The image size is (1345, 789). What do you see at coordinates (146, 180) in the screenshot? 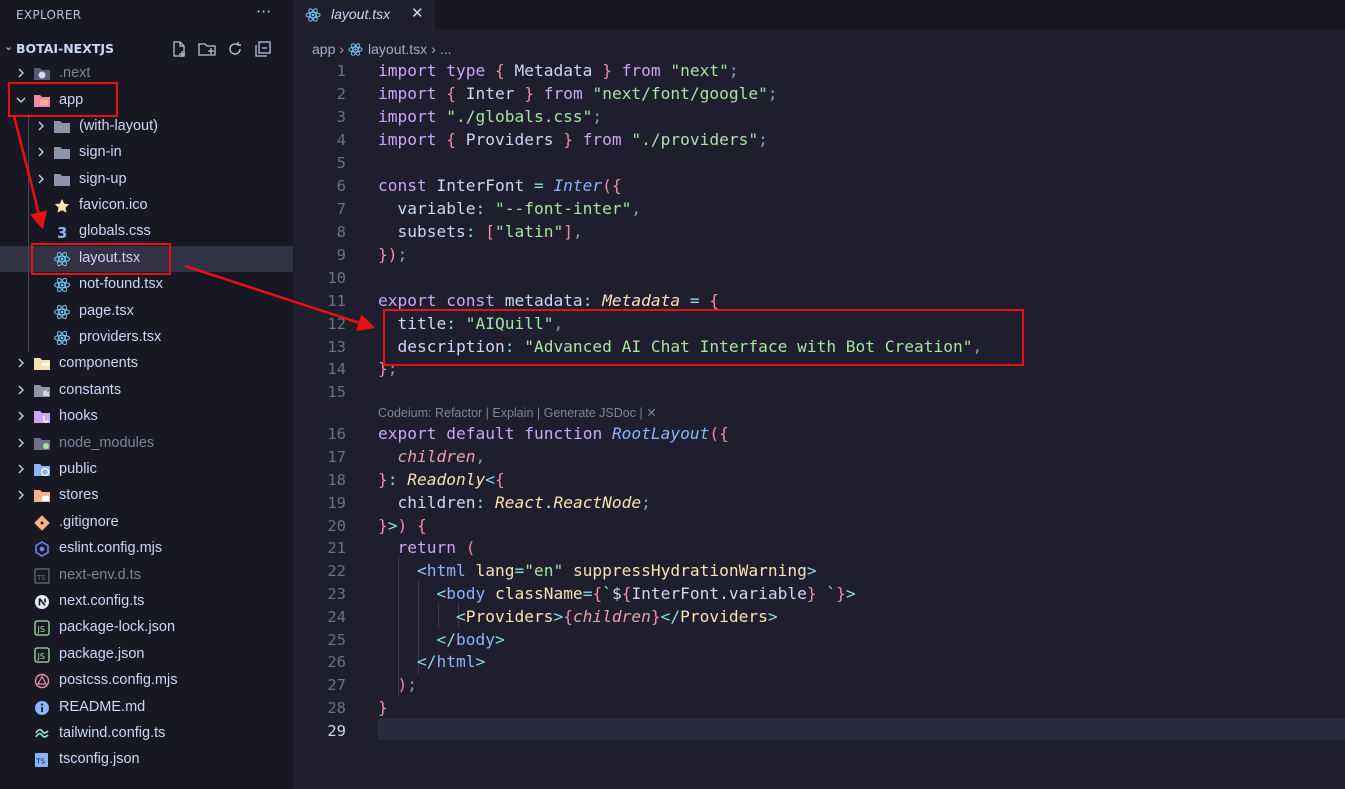
I see `tree-item-sign-up: sign-up` at bounding box center [146, 180].